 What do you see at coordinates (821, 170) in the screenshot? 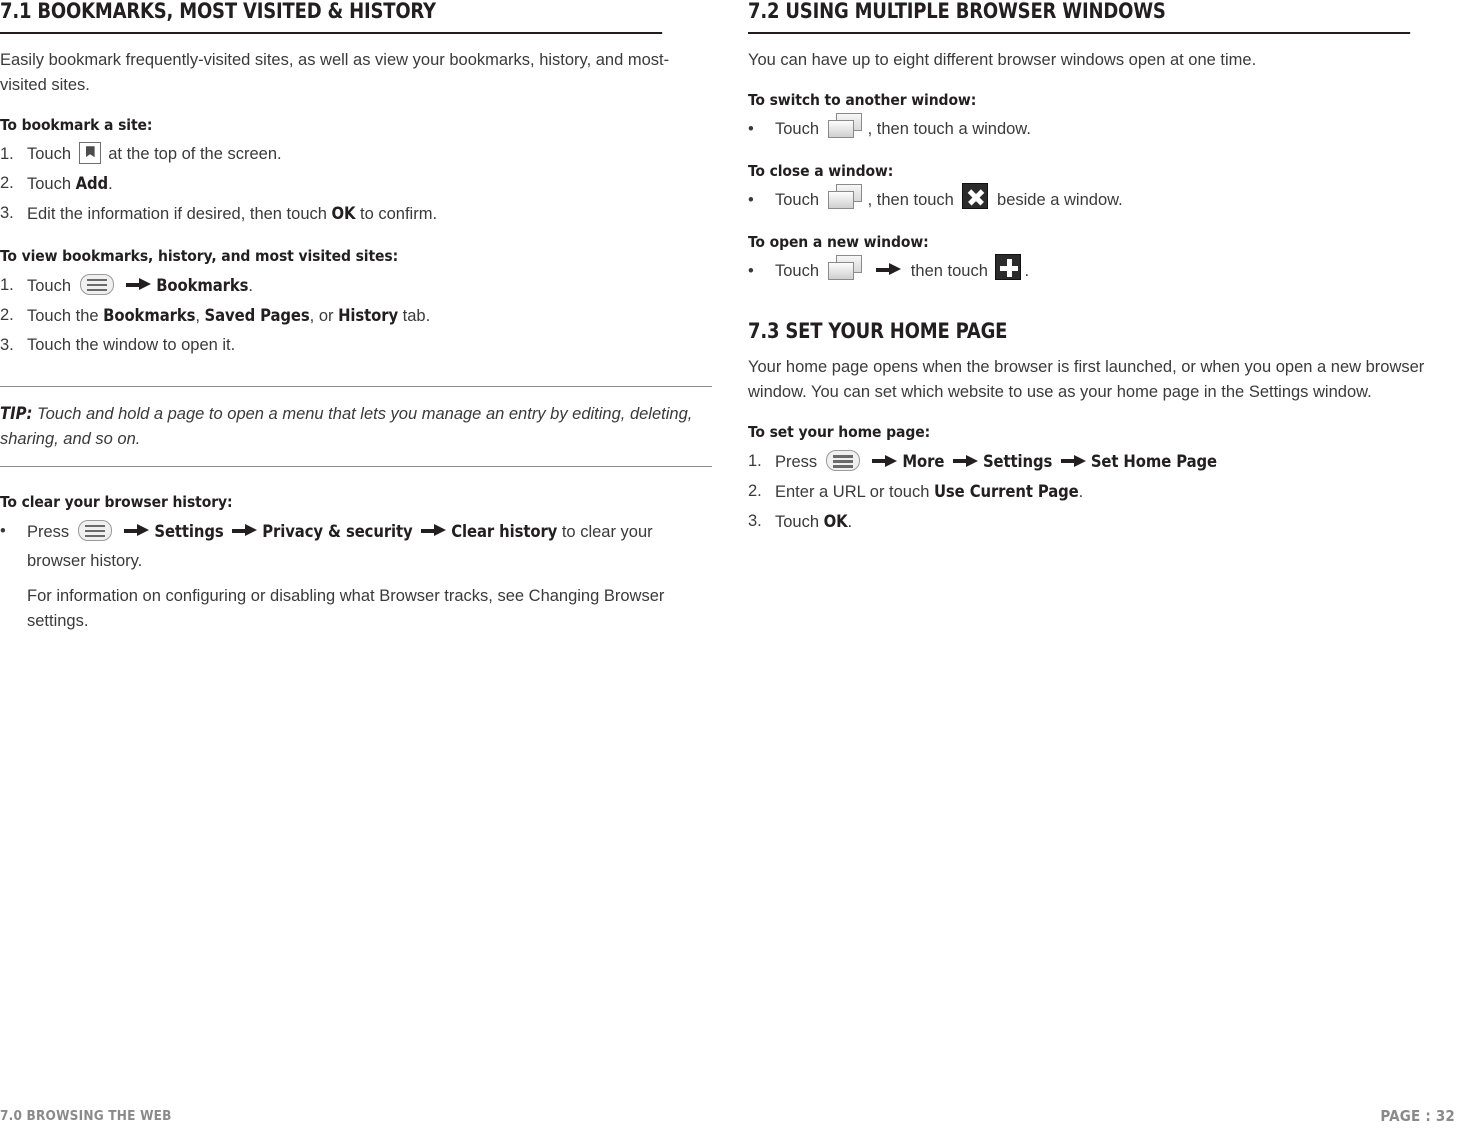
I see `heading-close-window: To close a window:` at bounding box center [821, 170].